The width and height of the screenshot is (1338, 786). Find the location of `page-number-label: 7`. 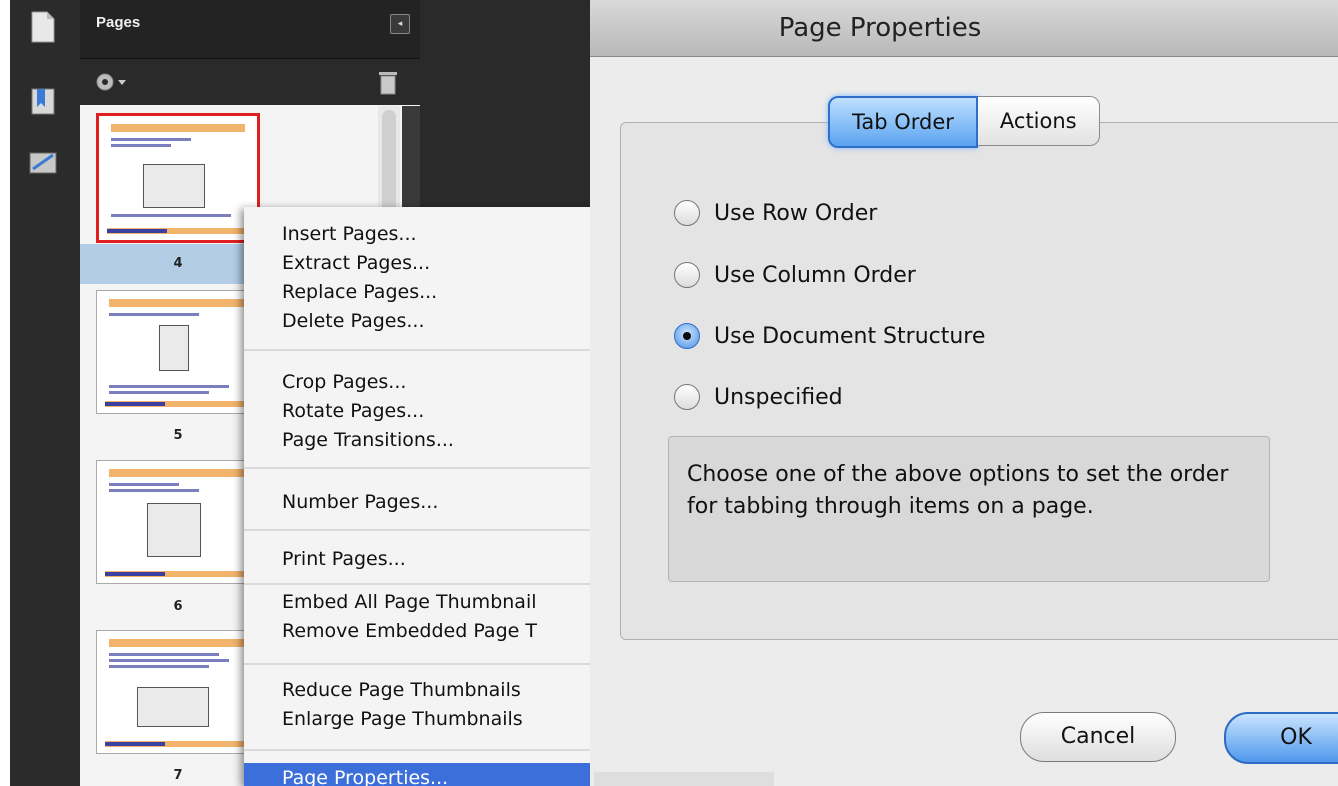

page-number-label: 7 is located at coordinates (178, 775).